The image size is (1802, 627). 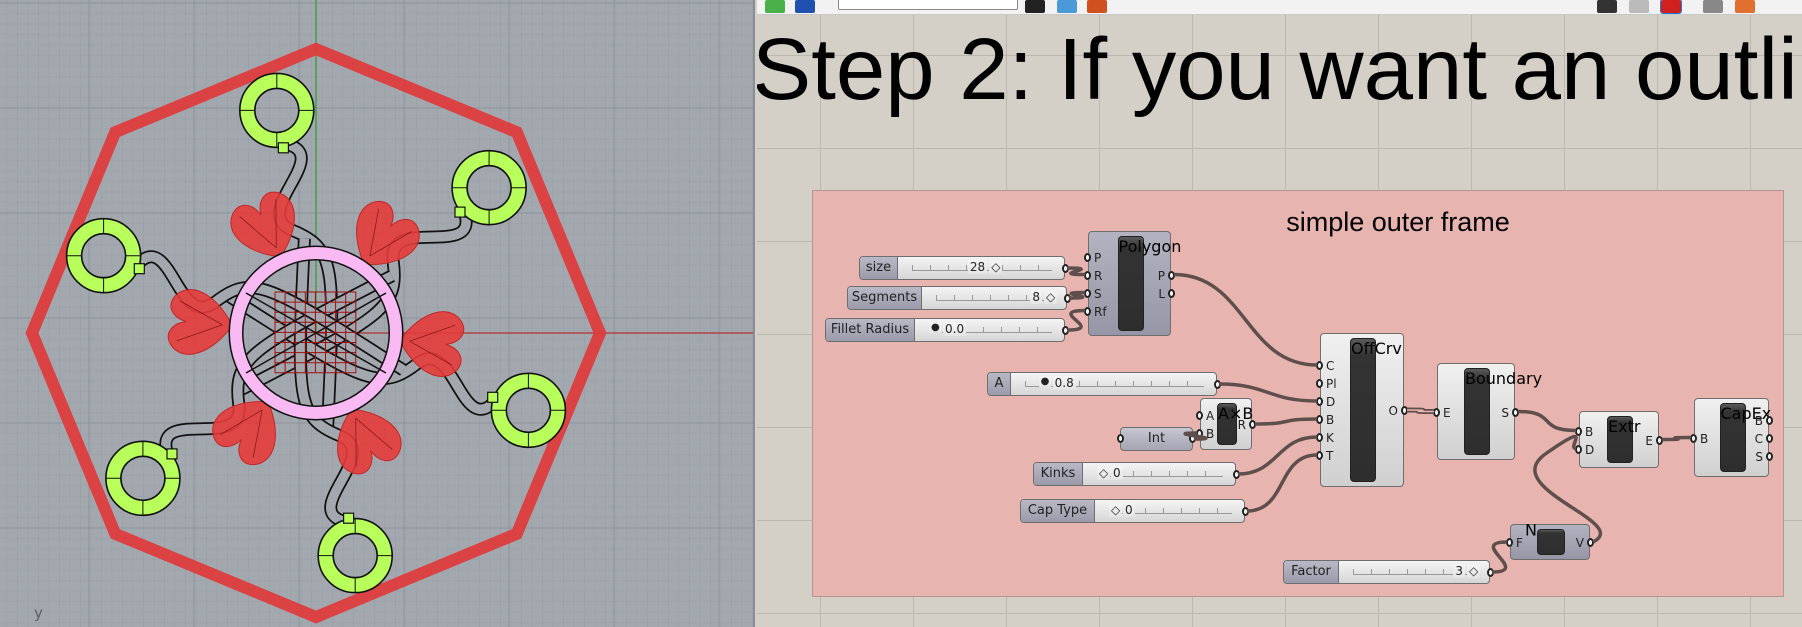 What do you see at coordinates (1156, 439) in the screenshot?
I see `param-int: Int` at bounding box center [1156, 439].